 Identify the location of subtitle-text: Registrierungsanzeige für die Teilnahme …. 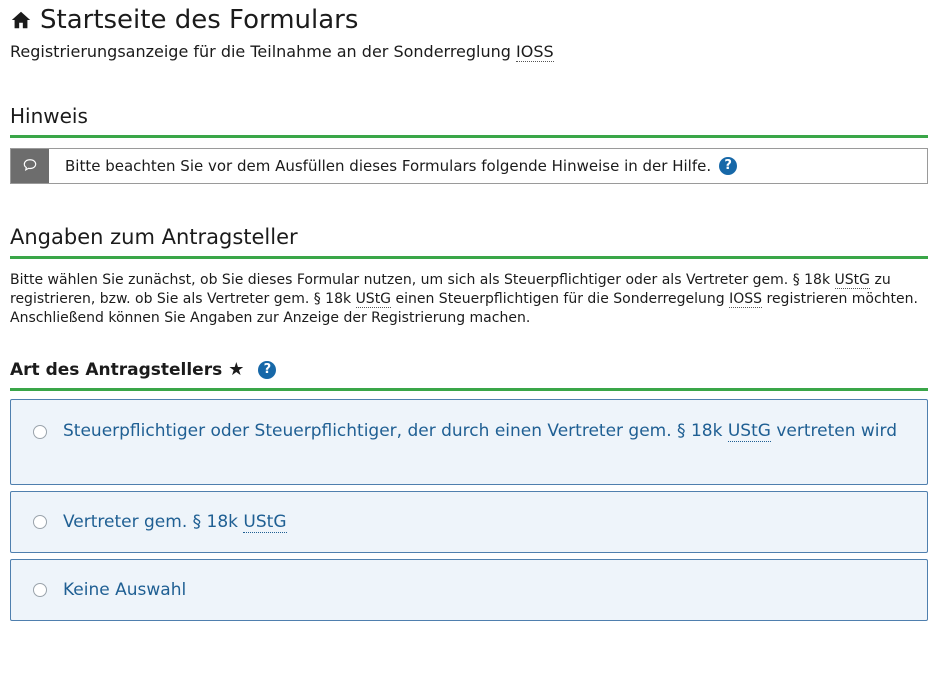
(263, 51).